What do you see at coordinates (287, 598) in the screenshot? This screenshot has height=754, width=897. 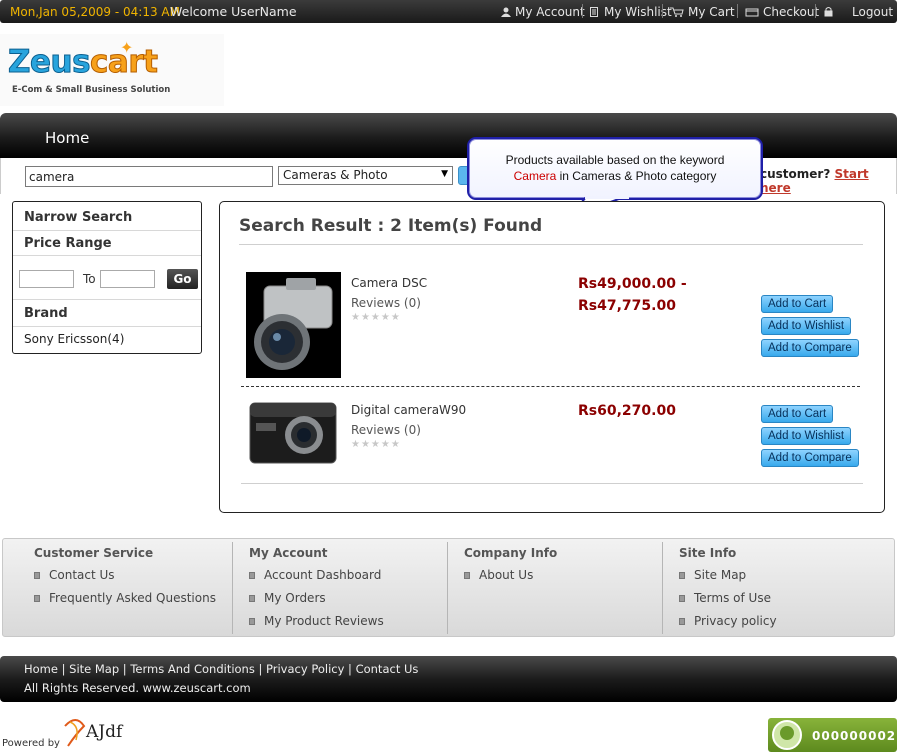 I see `footer-link-my-orders: My Orders` at bounding box center [287, 598].